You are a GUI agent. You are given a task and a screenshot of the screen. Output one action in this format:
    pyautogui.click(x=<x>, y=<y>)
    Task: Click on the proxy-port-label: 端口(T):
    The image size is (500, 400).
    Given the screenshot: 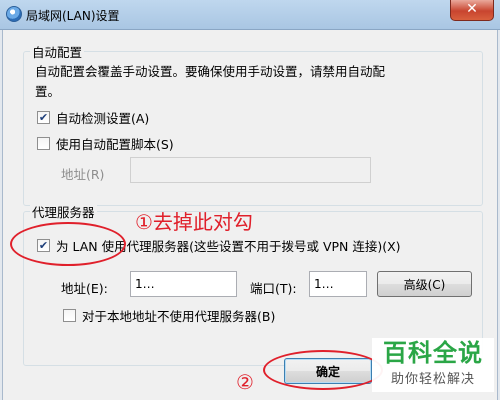 What is the action you would take?
    pyautogui.click(x=273, y=288)
    